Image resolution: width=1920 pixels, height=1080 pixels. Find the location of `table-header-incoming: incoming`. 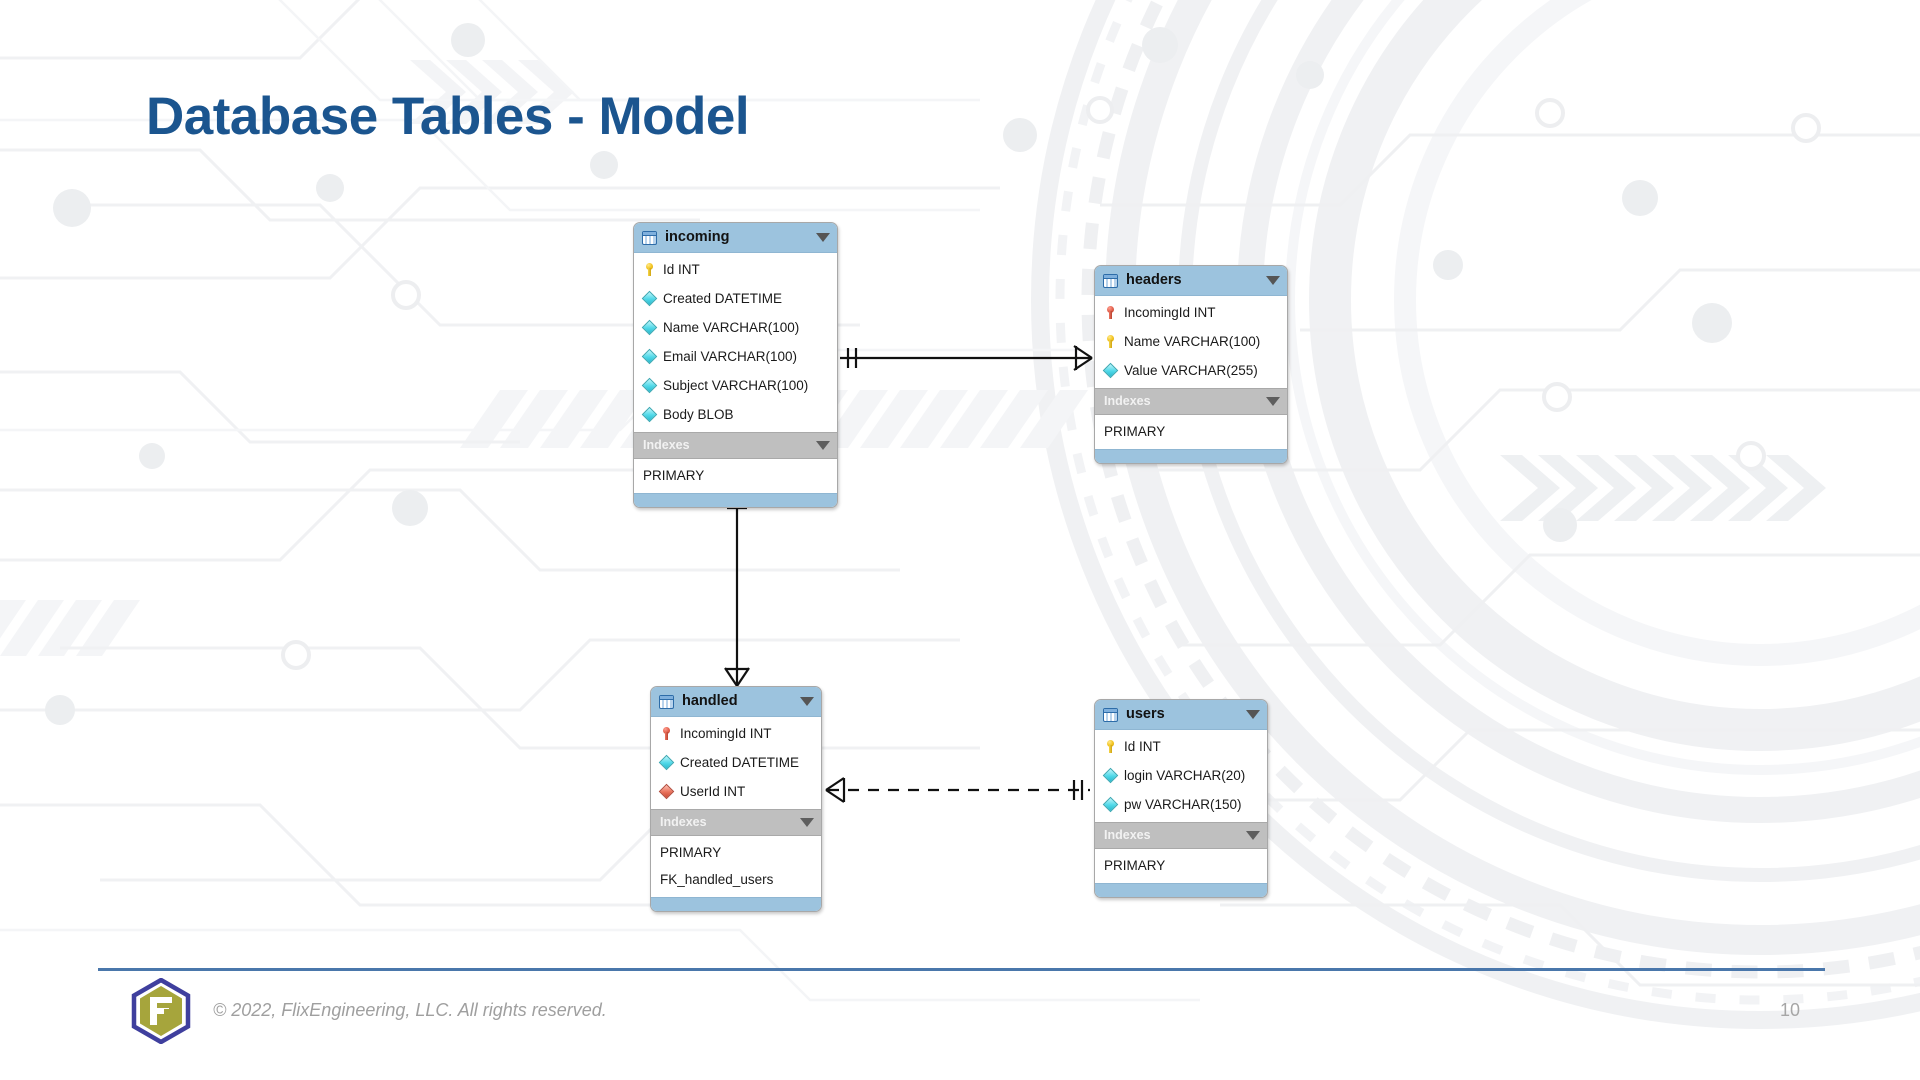

table-header-incoming: incoming is located at coordinates (735, 238).